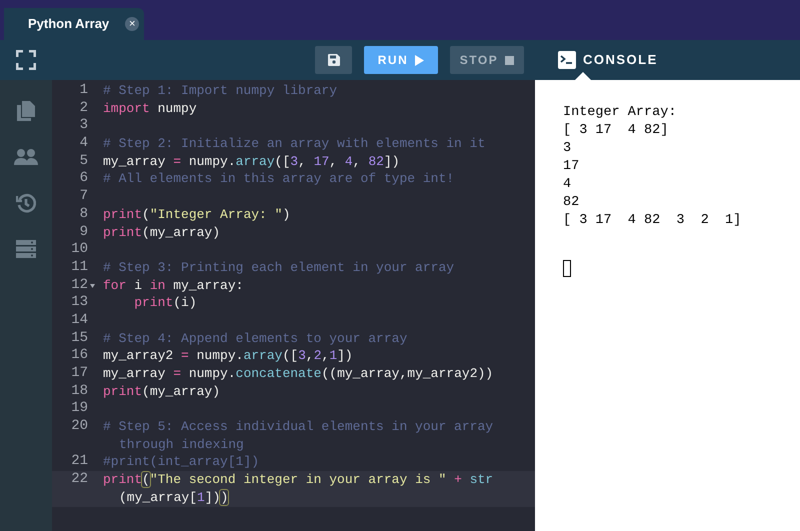 This screenshot has width=800, height=531. I want to click on editor-tab: Python Array ×, so click(74, 24).